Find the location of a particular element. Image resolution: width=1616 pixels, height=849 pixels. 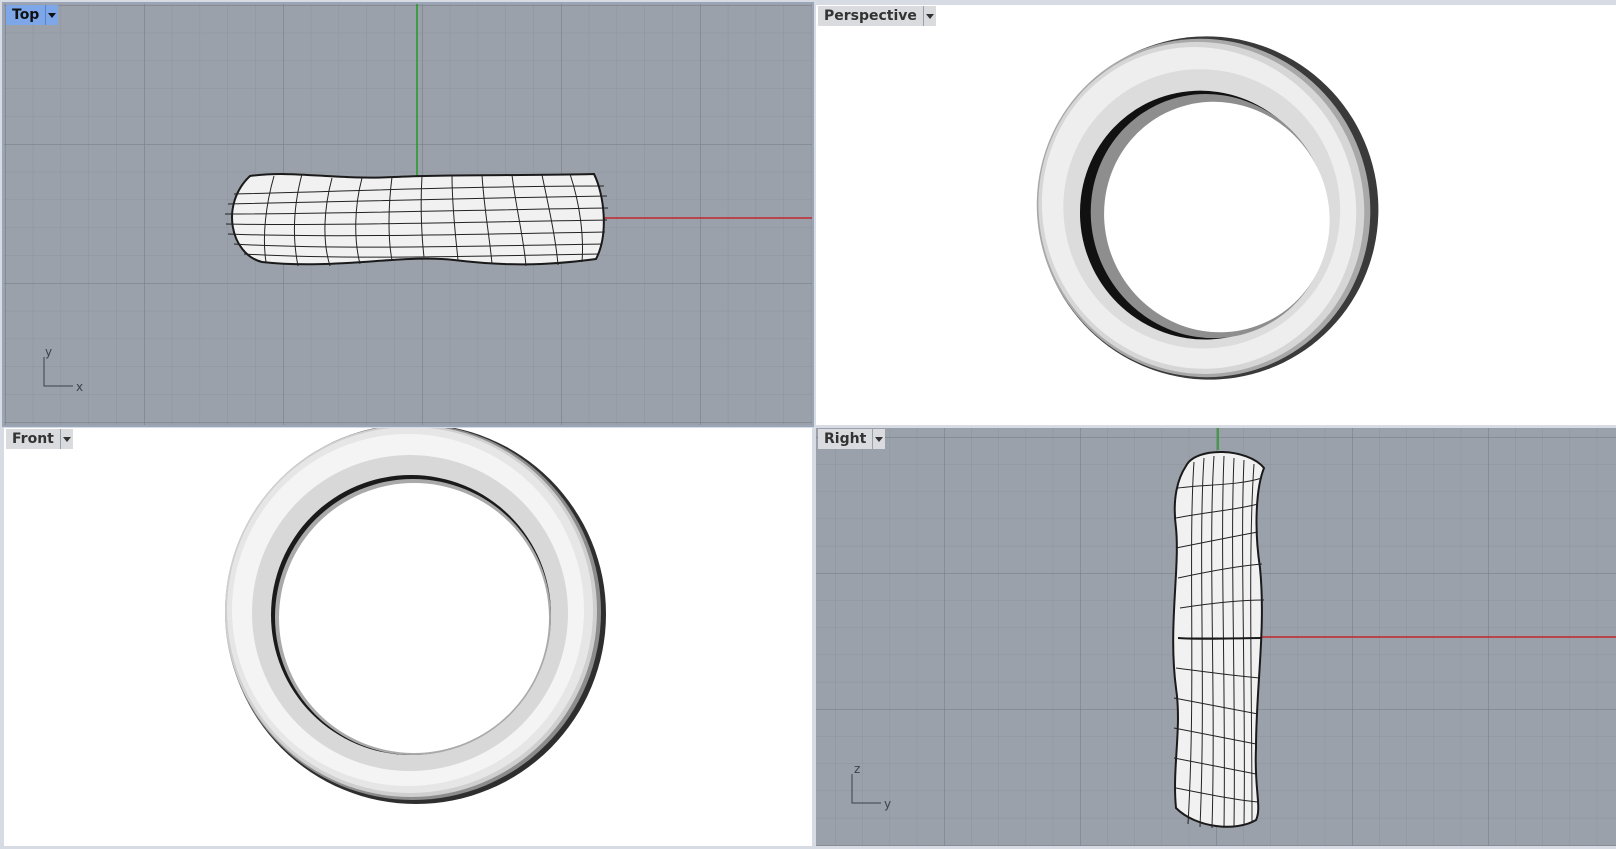

viewport-tab-right: Right is located at coordinates (852, 439).